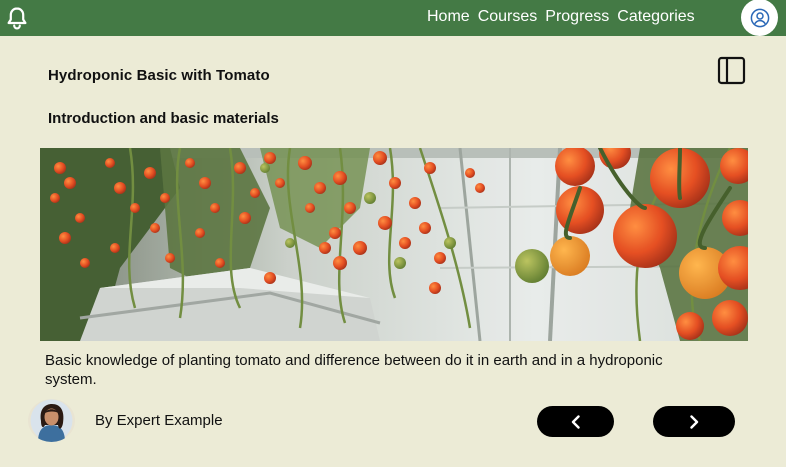 Image resolution: width=786 pixels, height=467 pixels. I want to click on nav-progress-link: Progress, so click(577, 17).